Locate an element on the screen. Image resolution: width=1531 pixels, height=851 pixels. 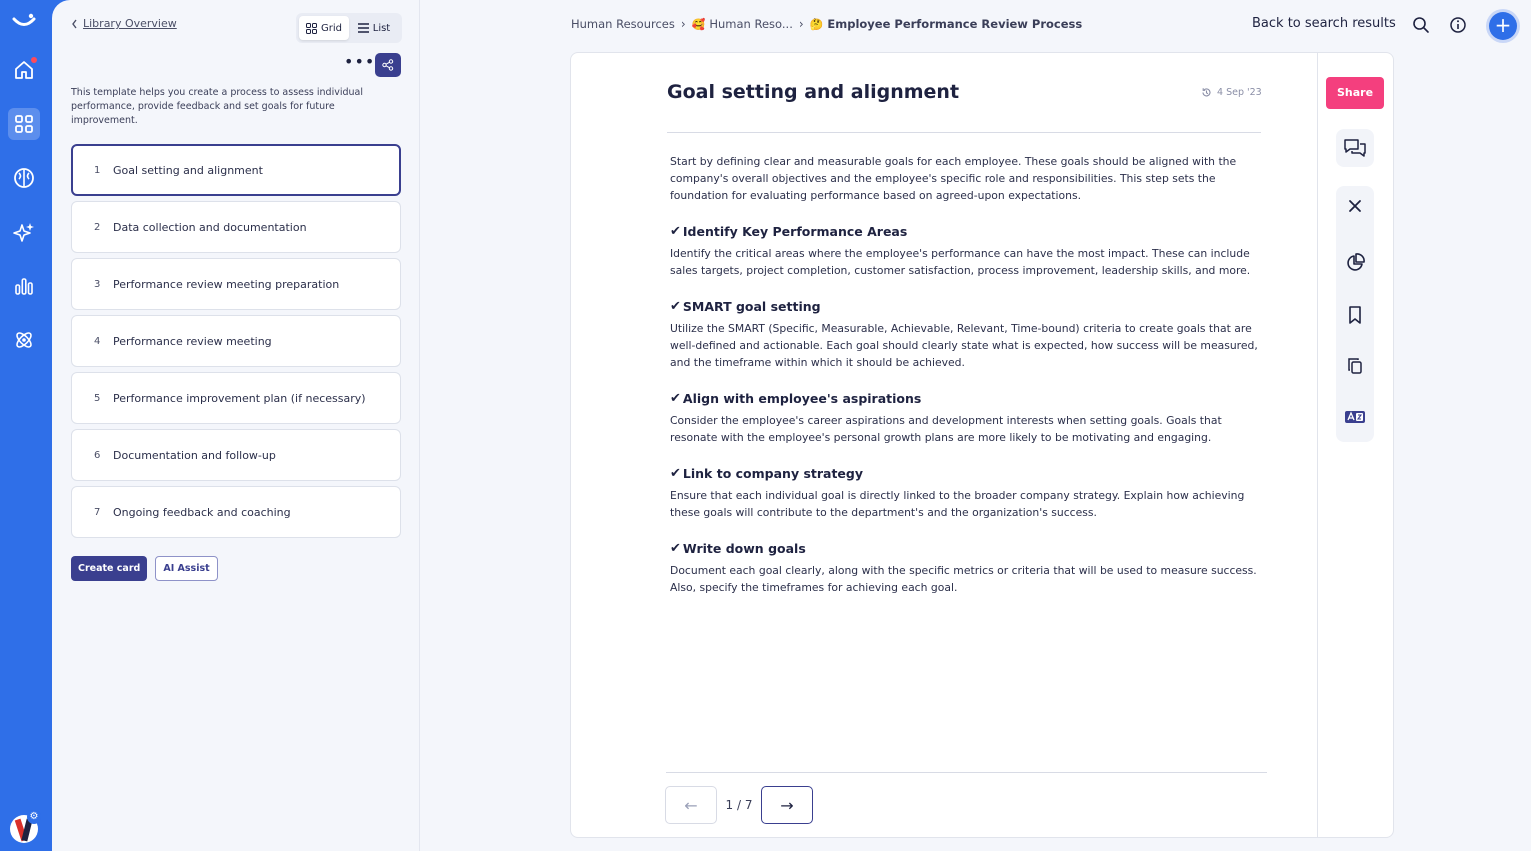
more-options-button: ••• is located at coordinates (359, 64).